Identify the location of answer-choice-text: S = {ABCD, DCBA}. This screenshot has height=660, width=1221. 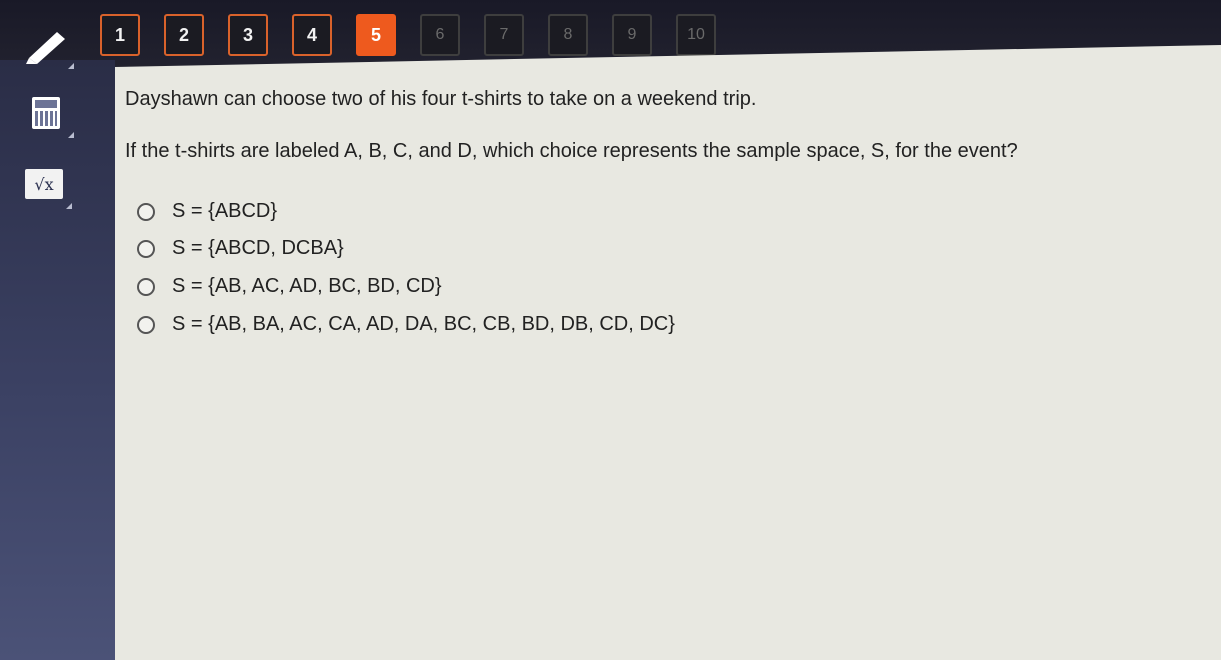
(258, 248).